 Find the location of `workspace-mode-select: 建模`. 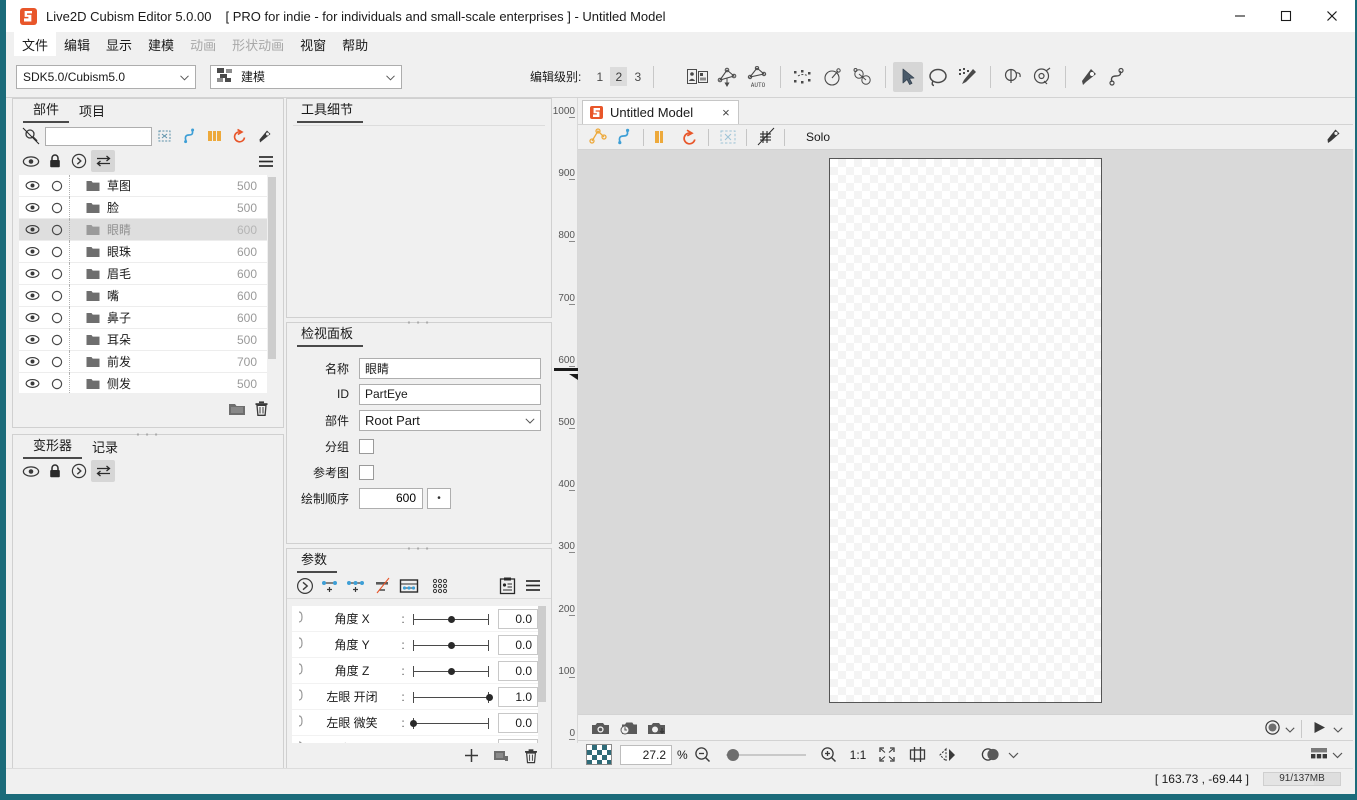

workspace-mode-select: 建模 is located at coordinates (306, 76).